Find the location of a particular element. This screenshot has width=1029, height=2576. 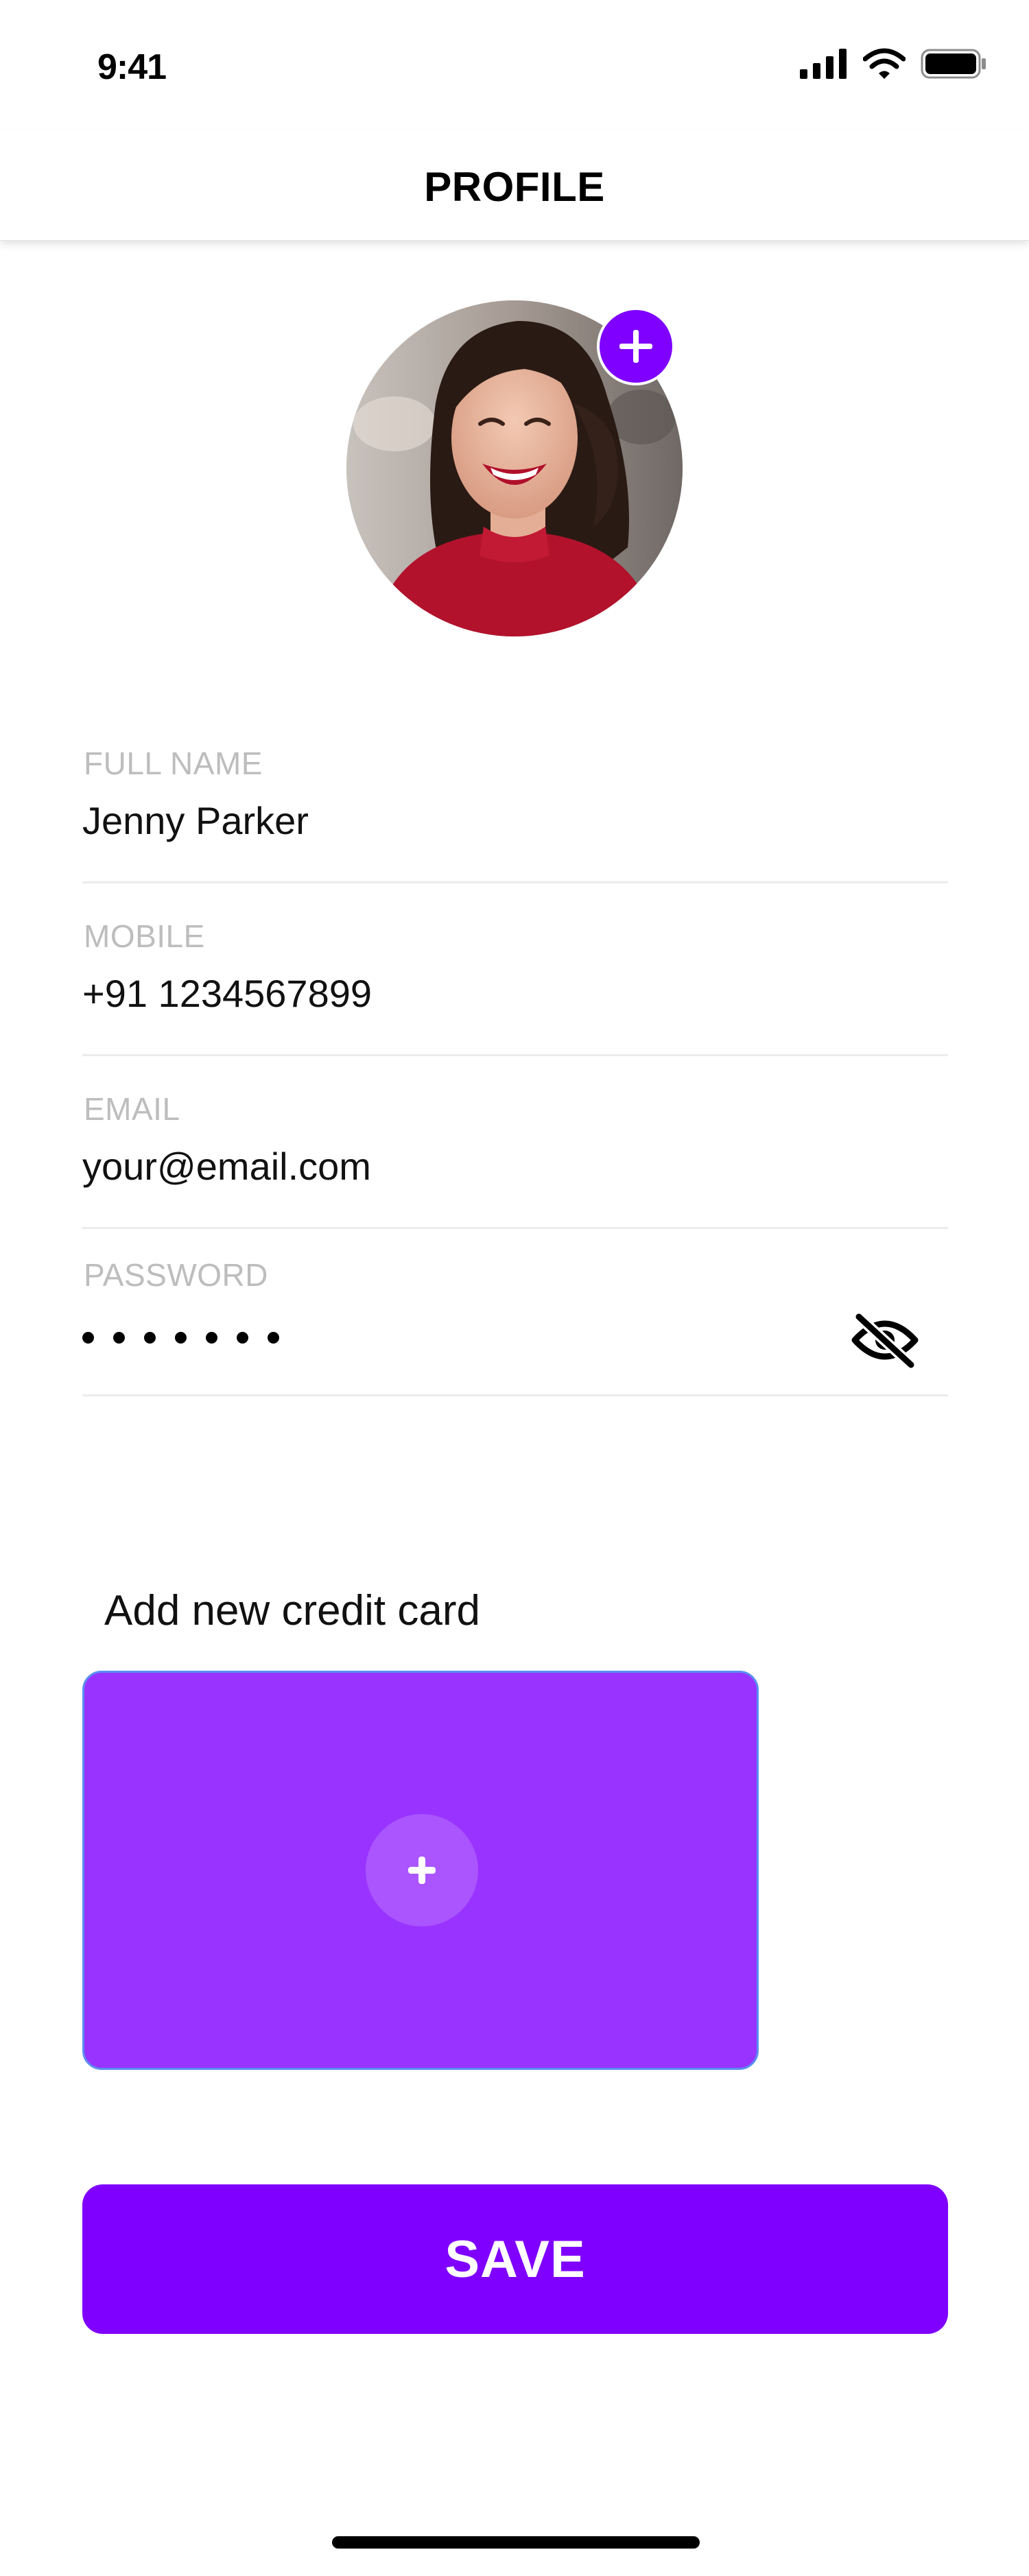

mobile-label: MOBILE is located at coordinates (144, 936).